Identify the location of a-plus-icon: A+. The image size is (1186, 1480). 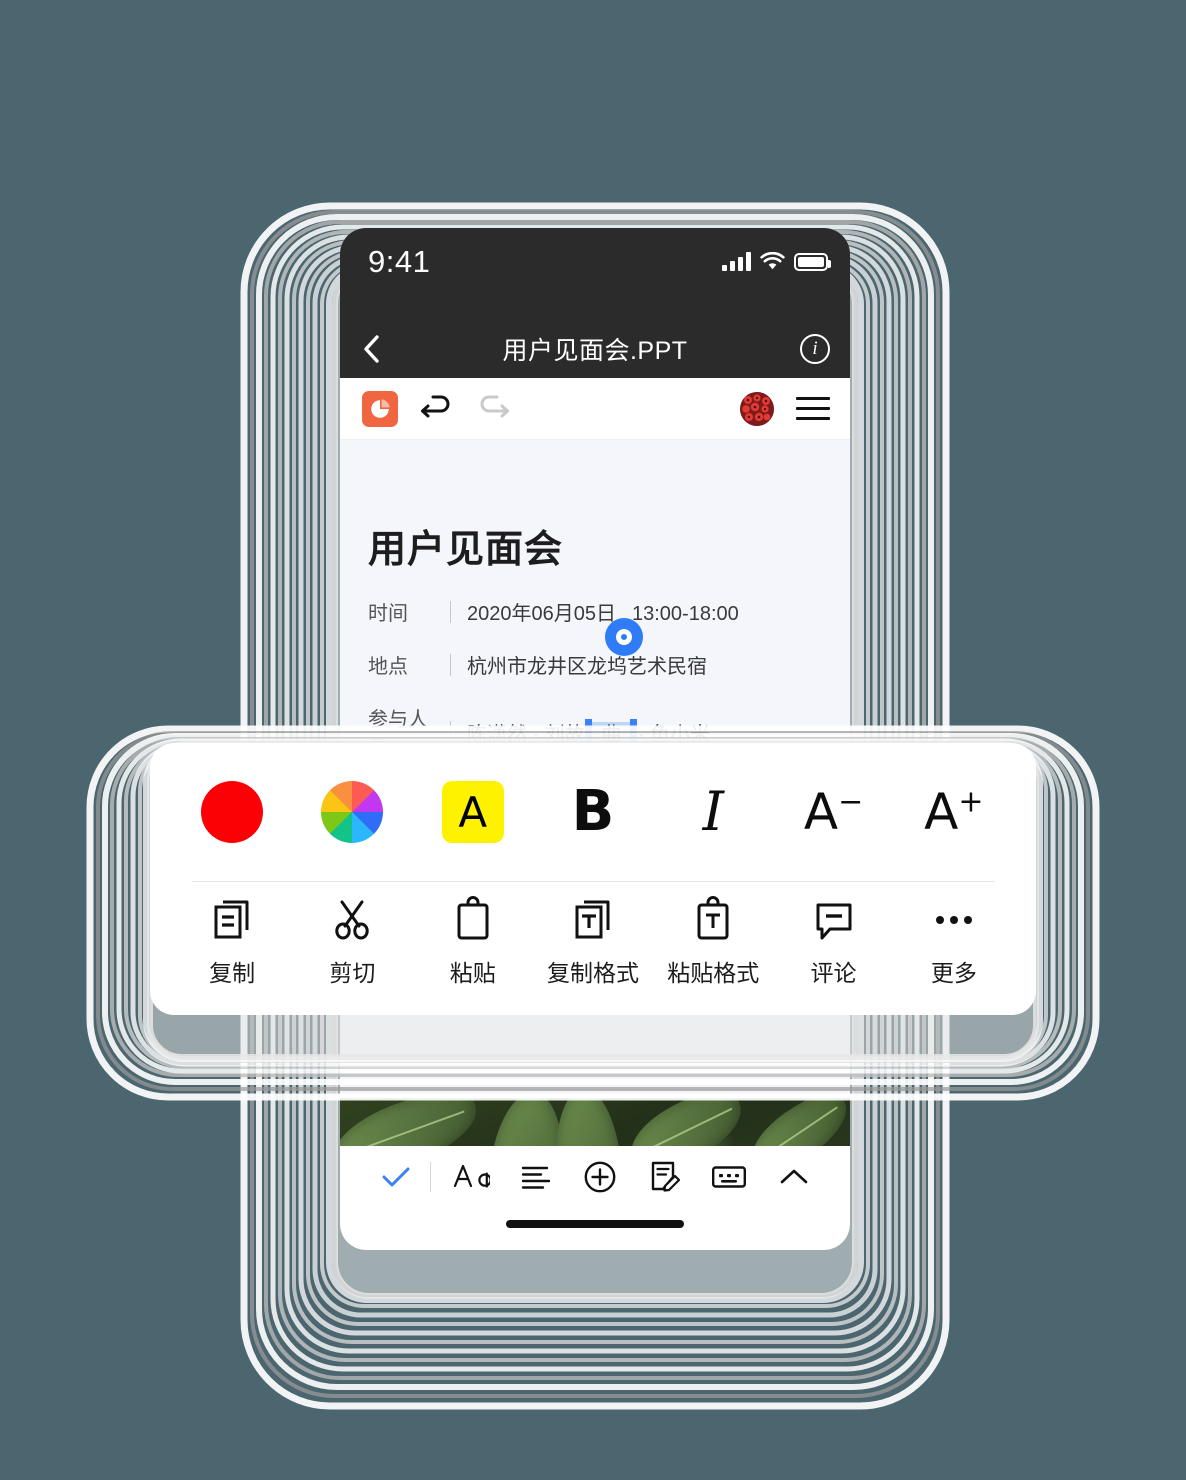
(953, 812).